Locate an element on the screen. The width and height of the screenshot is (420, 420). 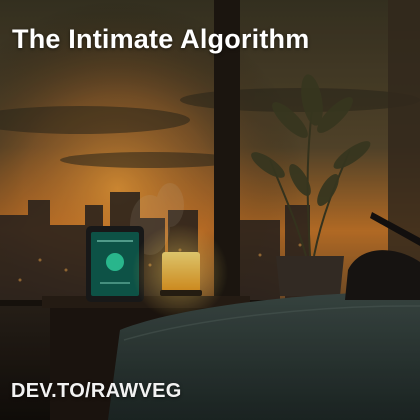
source-url: DEV.TO/RAWVEG is located at coordinates (96, 391).